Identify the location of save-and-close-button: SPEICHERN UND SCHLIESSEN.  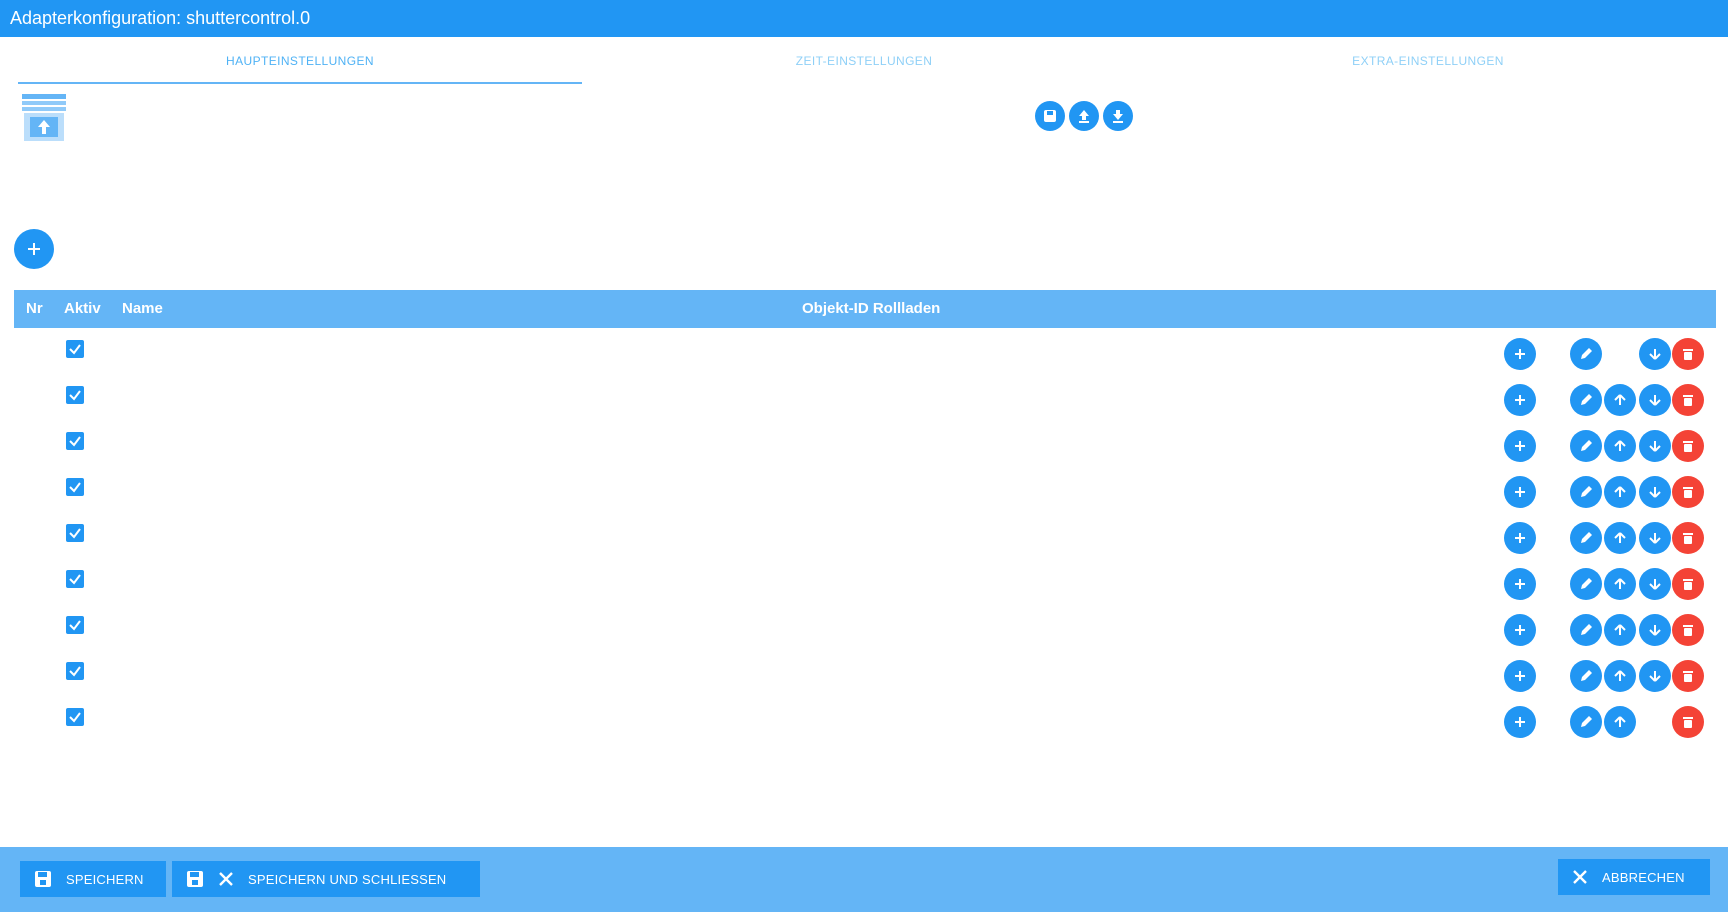
(326, 879).